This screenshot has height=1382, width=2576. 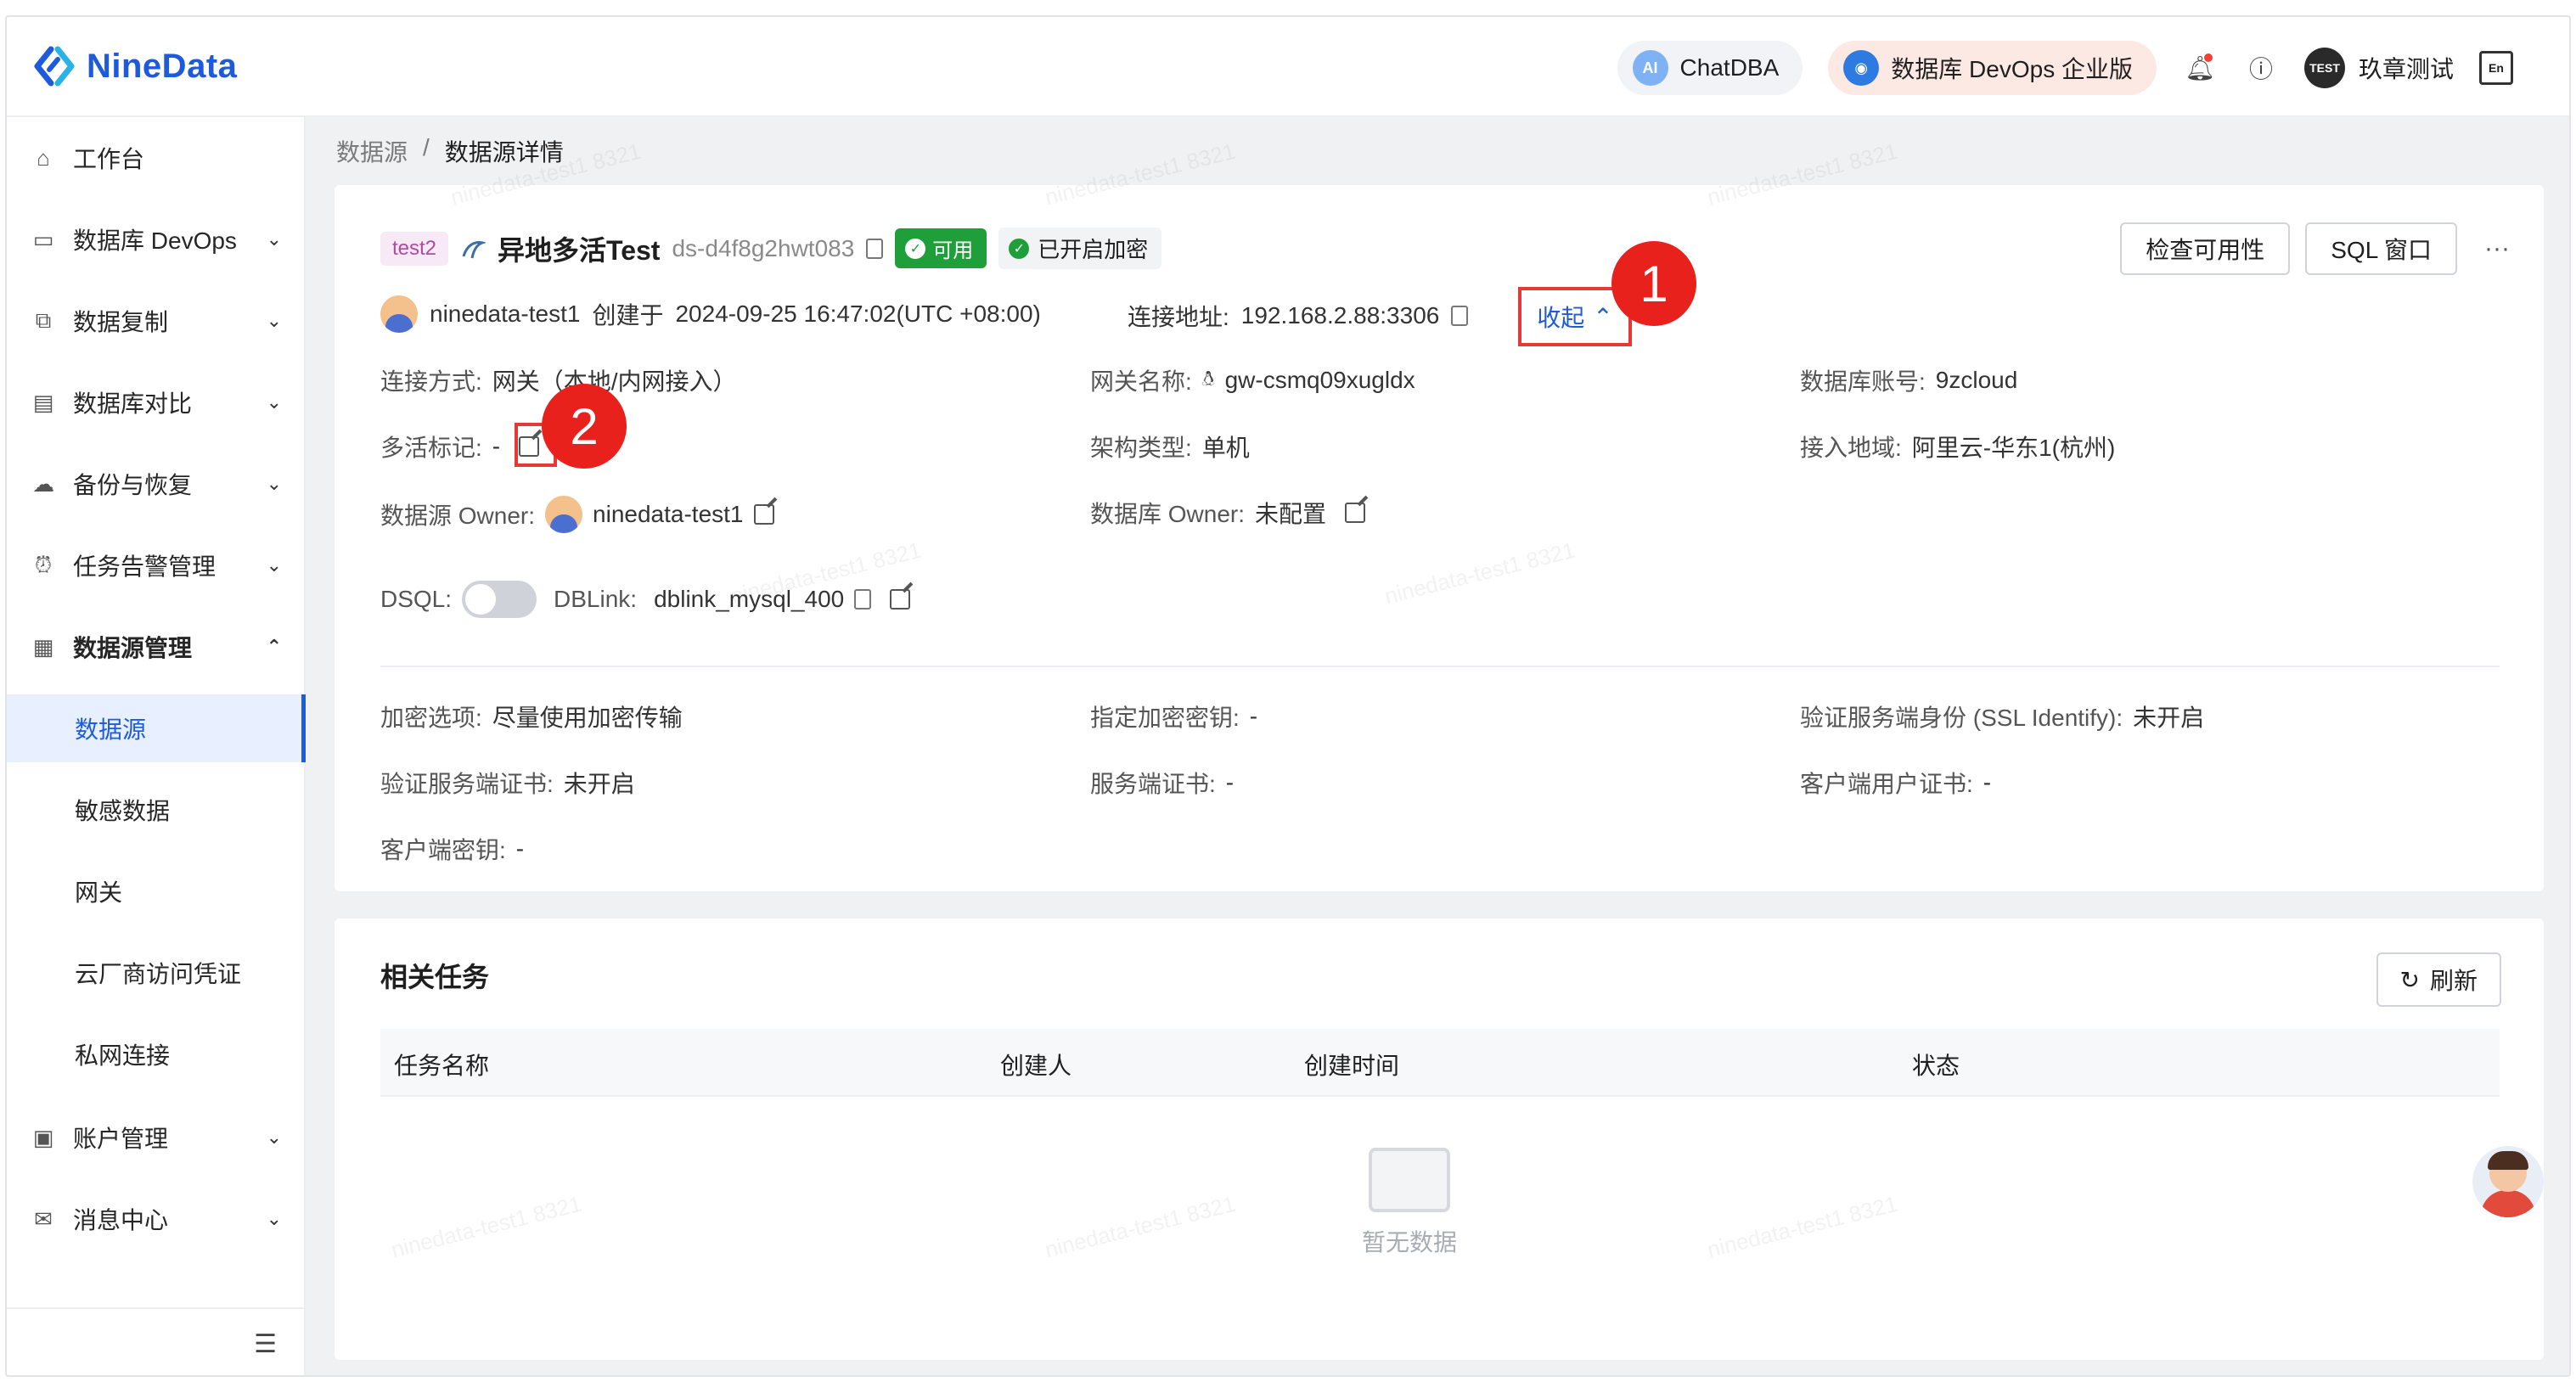 I want to click on sidebar-item-alarm: ⏰︎ 任务告警管理 ⌄, so click(x=156, y=565).